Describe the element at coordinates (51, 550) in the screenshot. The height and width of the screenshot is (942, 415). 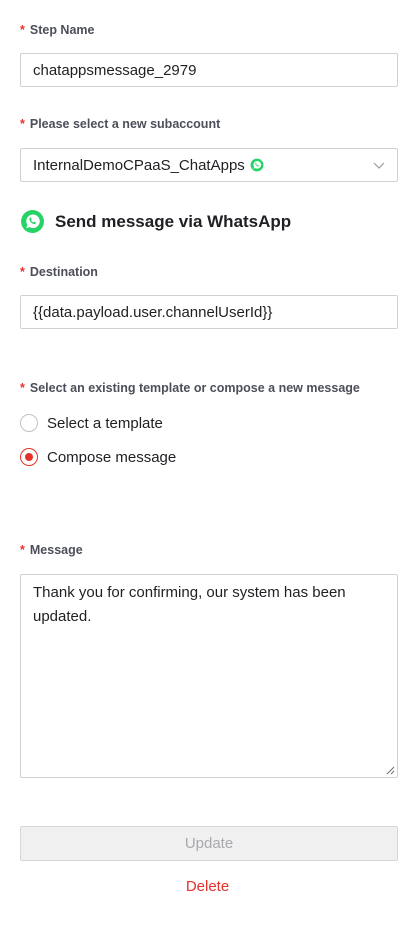
I see `message-label: * Message` at that location.